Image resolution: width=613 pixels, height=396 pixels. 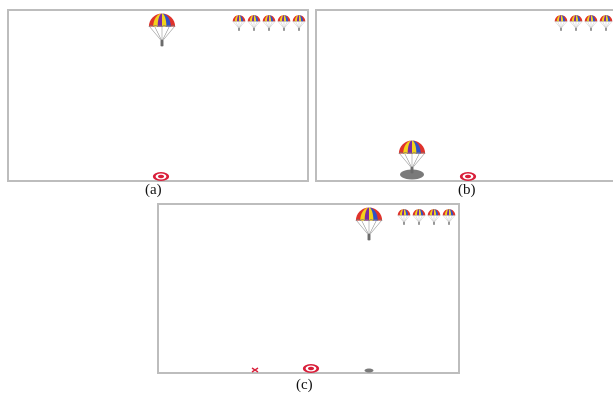 I want to click on panel-caption-b: (b), so click(x=467, y=190).